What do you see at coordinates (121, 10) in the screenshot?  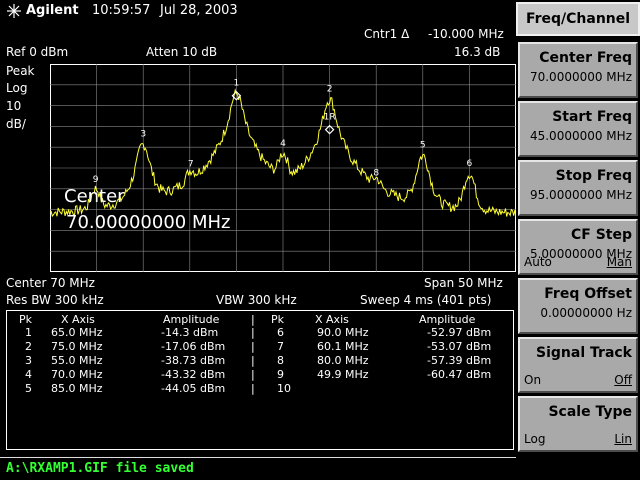 I see `clock-time: 10:59:57` at bounding box center [121, 10].